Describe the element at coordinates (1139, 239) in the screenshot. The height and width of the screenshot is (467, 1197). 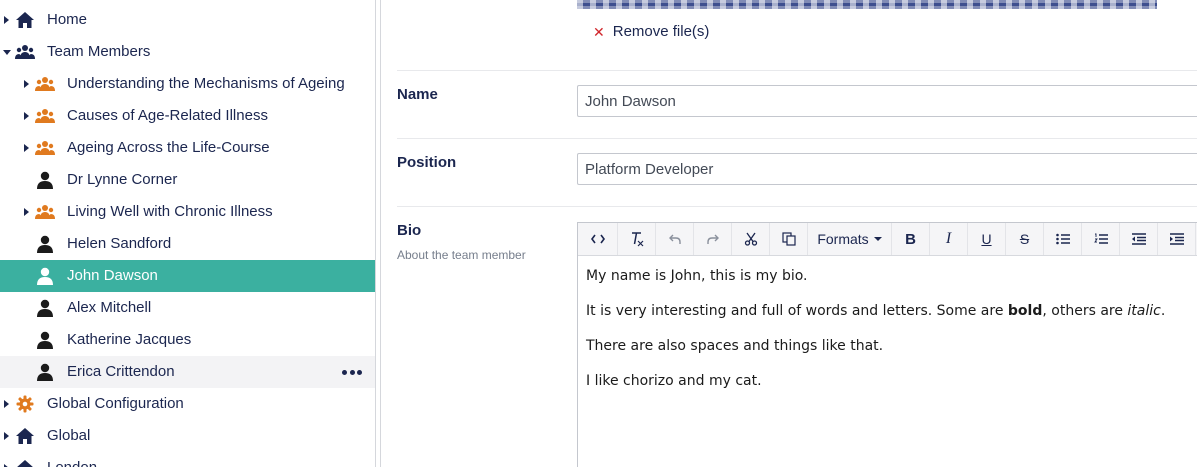
I see `outdent-icon` at that location.